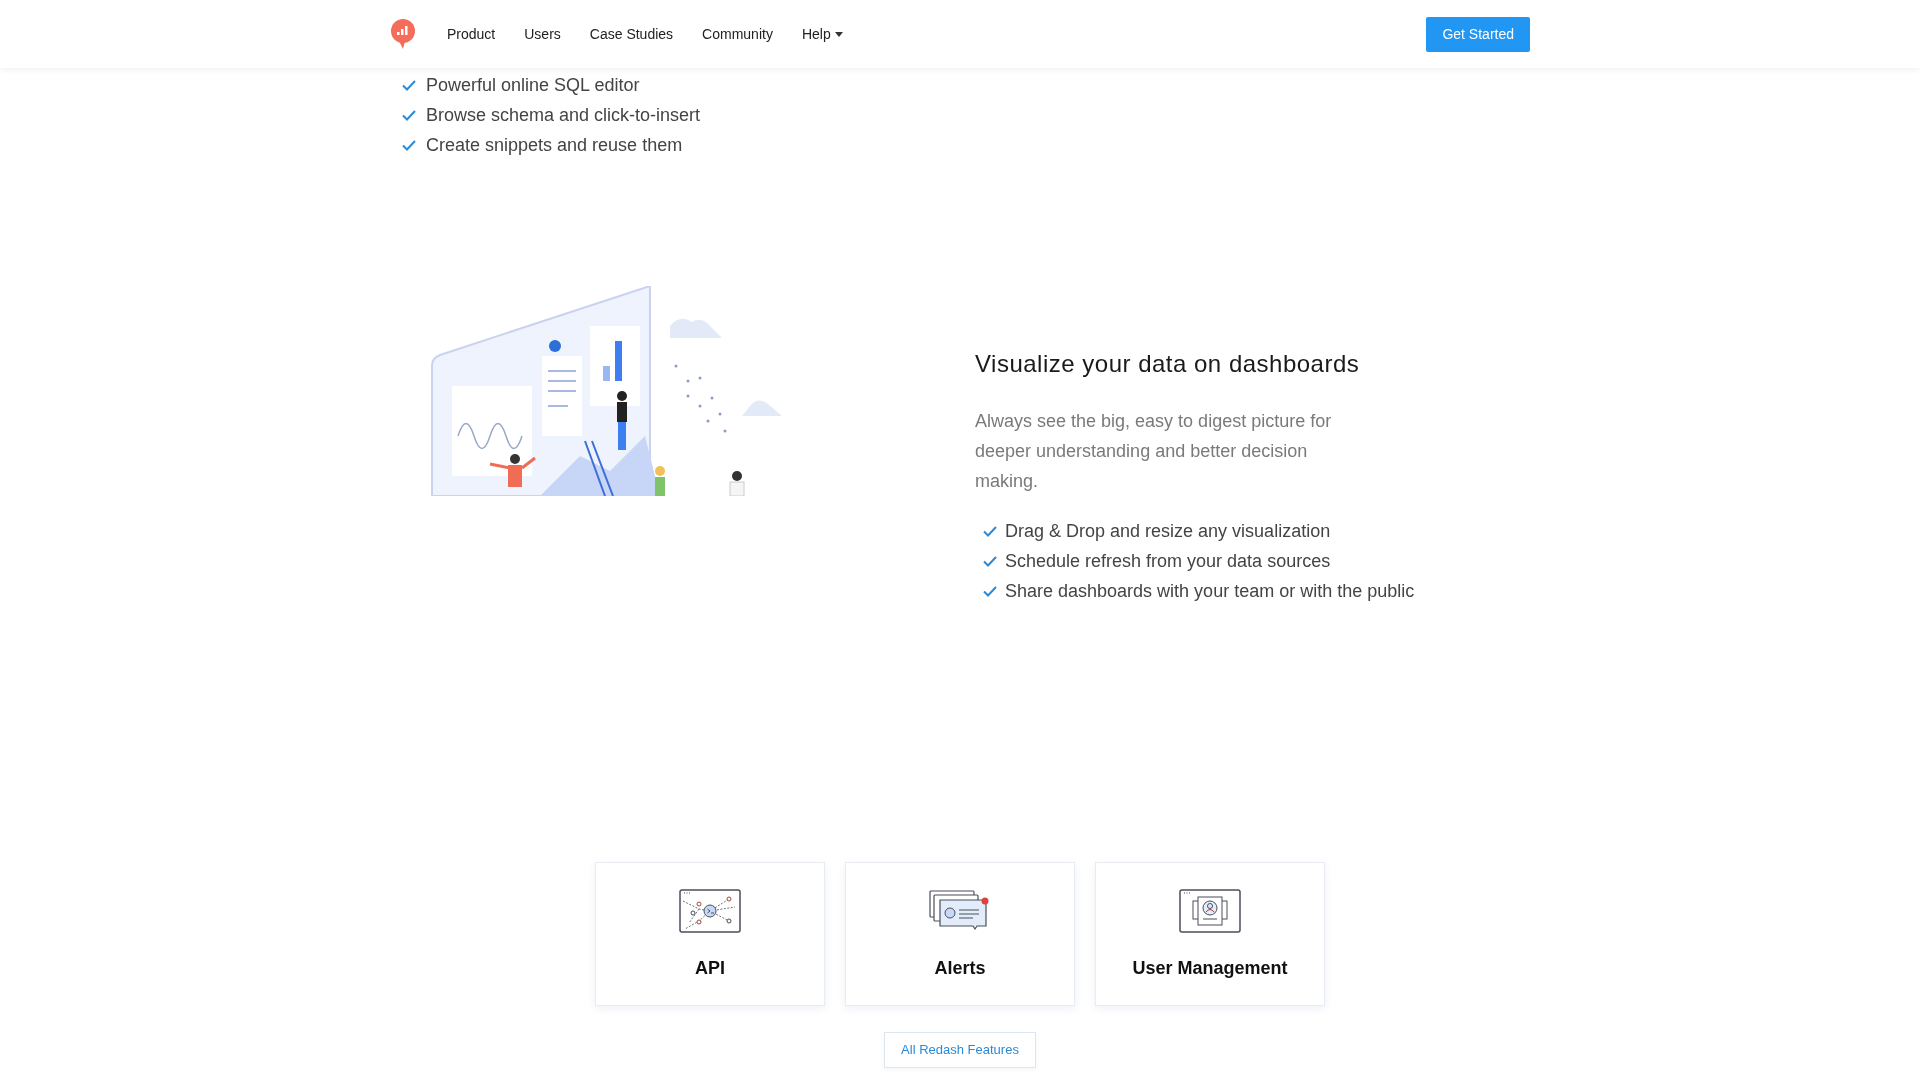  Describe the element at coordinates (542, 34) in the screenshot. I see `nav-link: Users` at that location.